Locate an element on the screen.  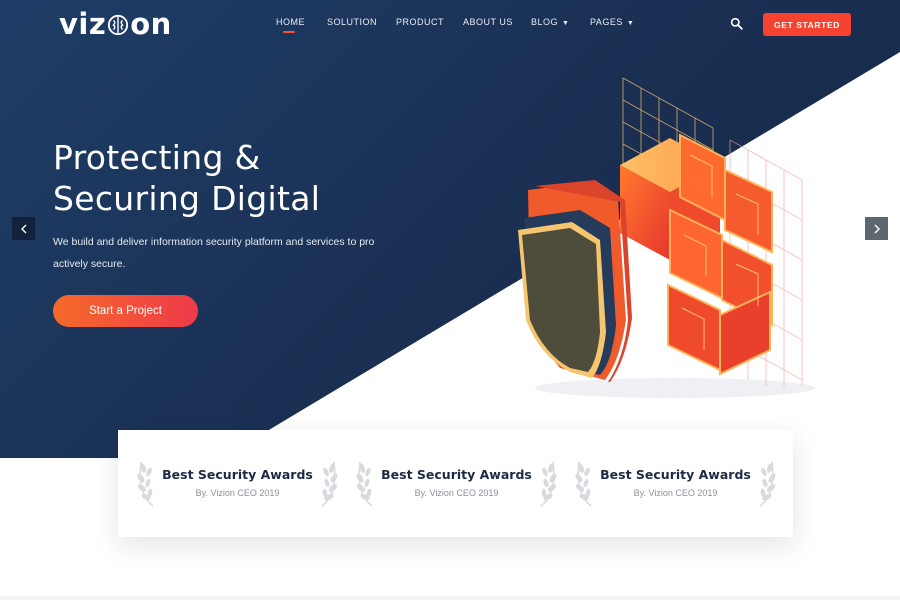
active-nav-indicator is located at coordinates (289, 32).